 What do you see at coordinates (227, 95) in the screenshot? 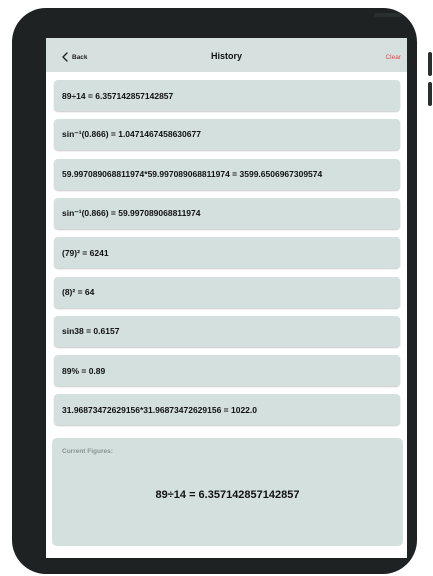
I see `history-item: 89÷14 = 6.357142857142857` at bounding box center [227, 95].